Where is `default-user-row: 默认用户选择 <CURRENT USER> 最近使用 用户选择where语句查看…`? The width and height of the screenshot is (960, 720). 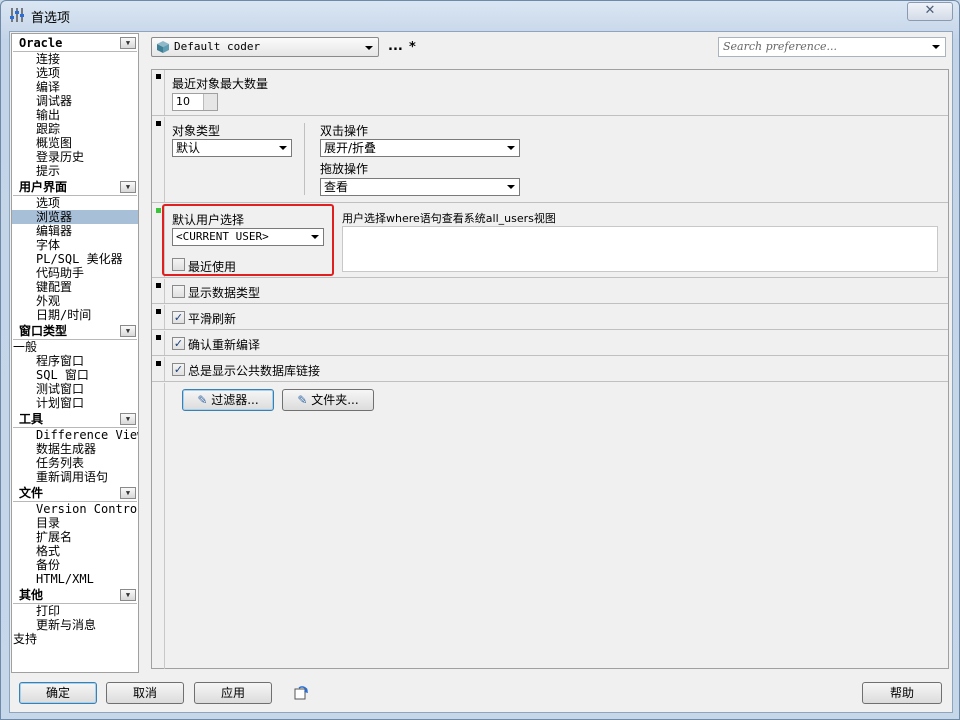
default-user-row: 默认用户选择 <CURRENT USER> 最近使用 用户选择where语句查看… is located at coordinates (550, 241).